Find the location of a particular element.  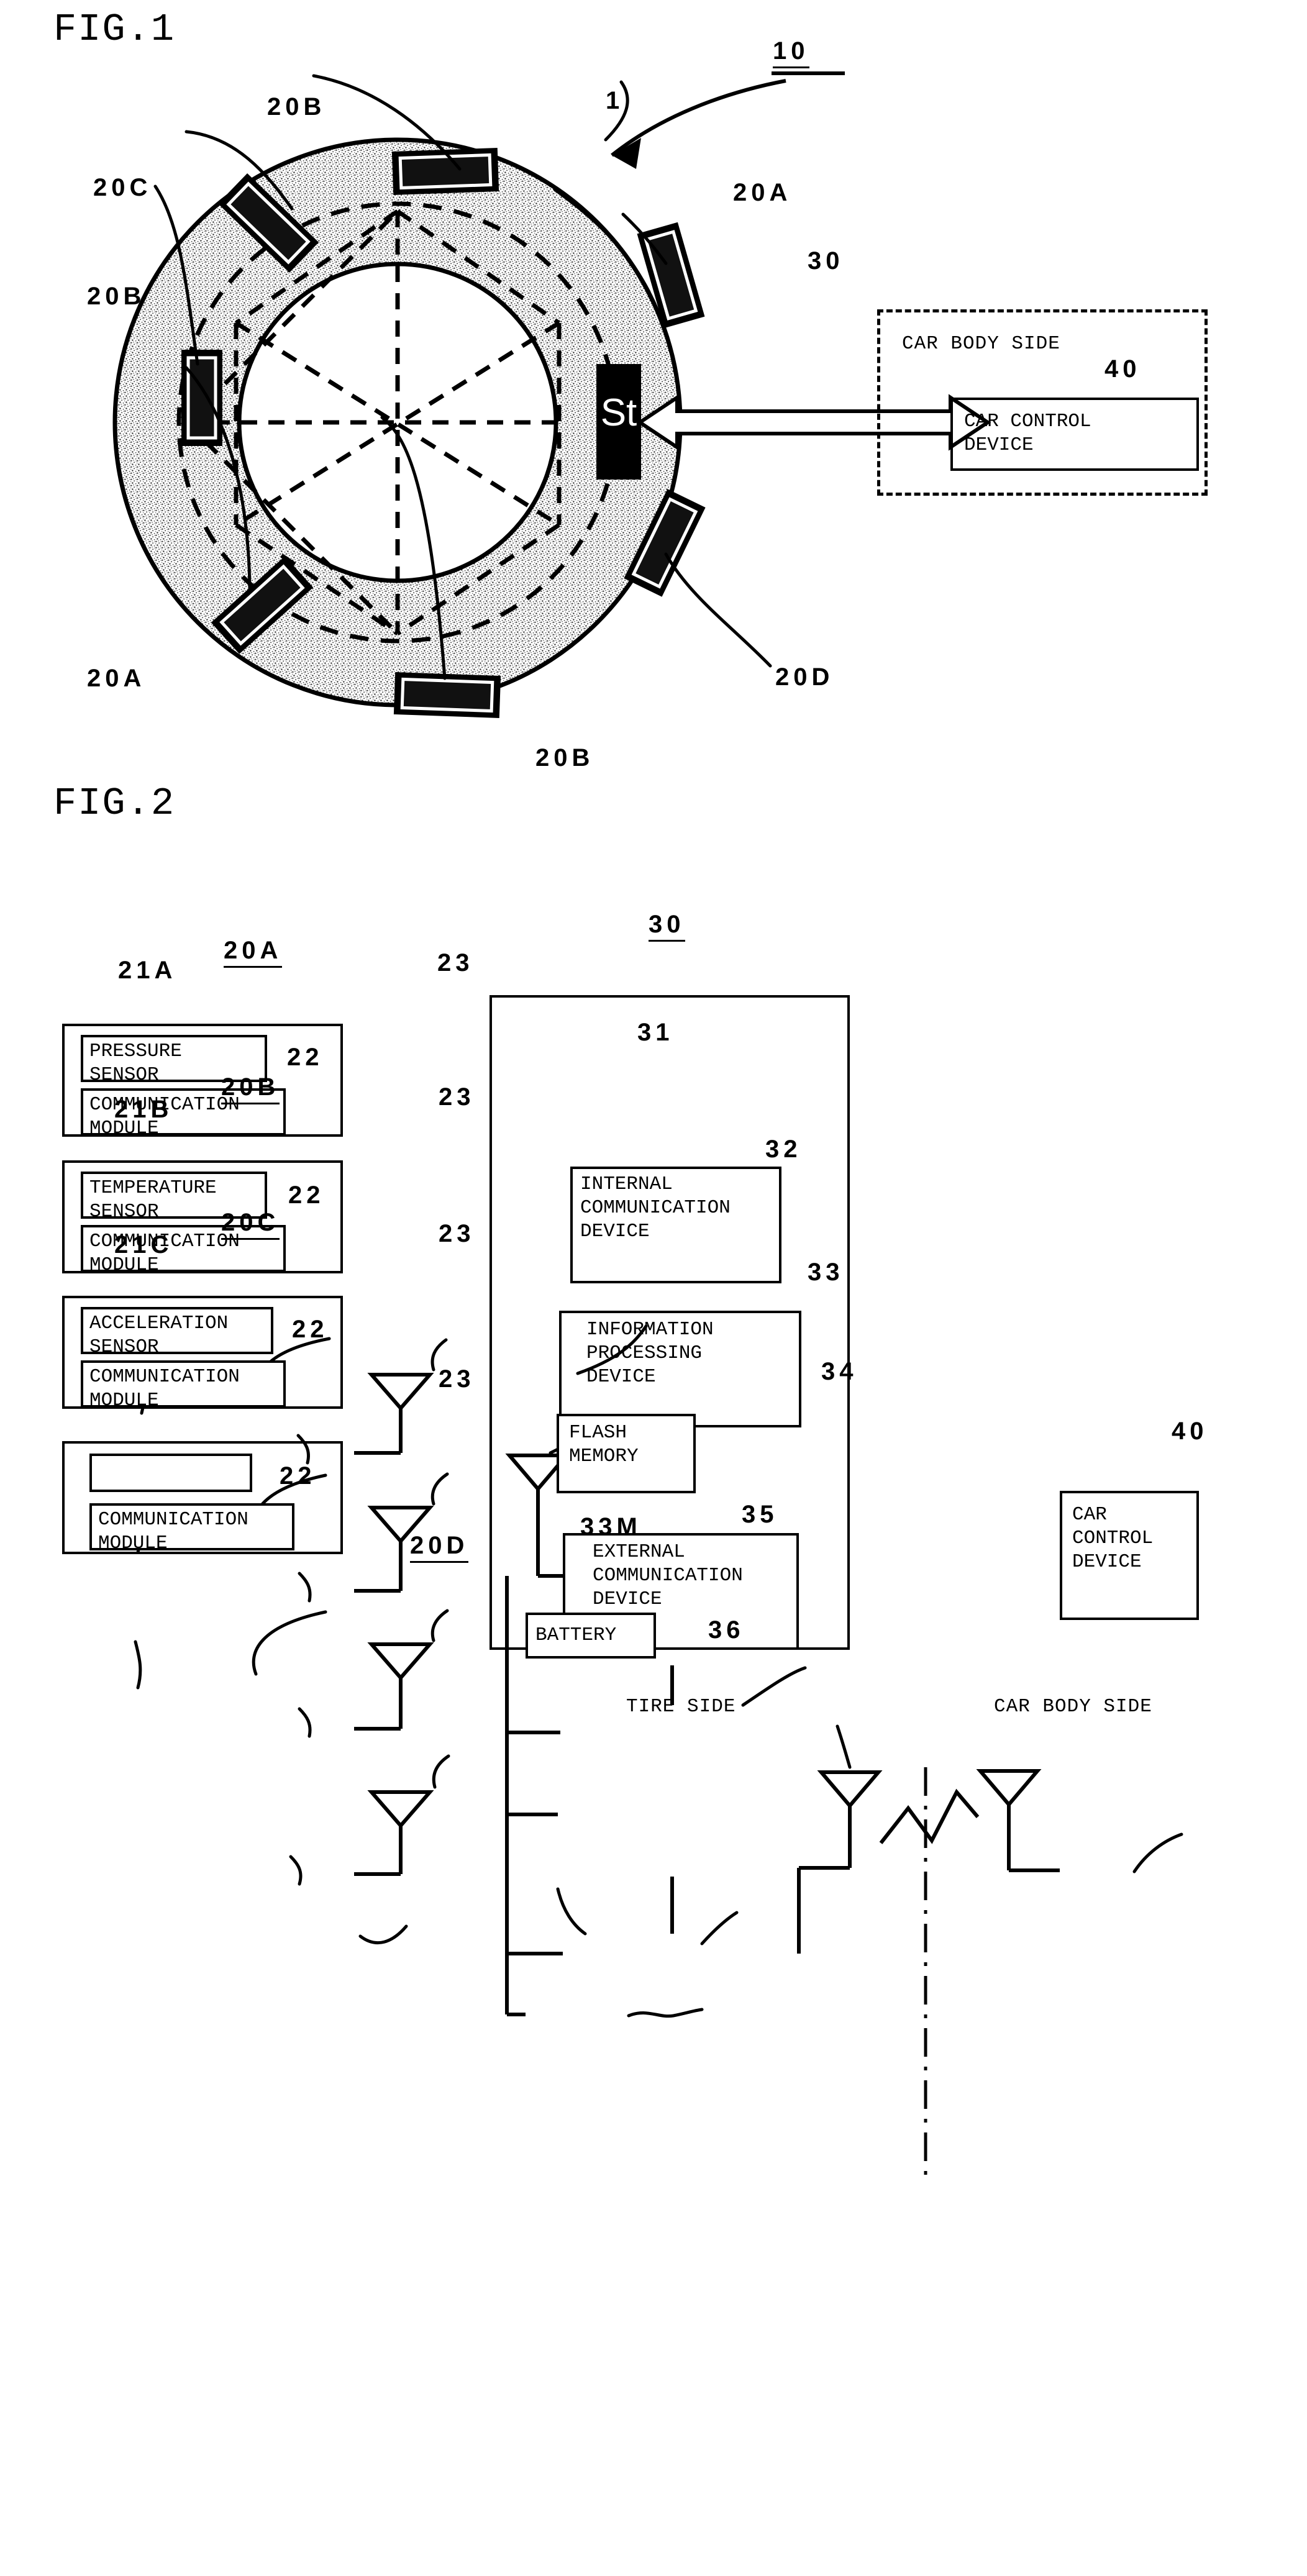

comm-module-box-d: COMMUNICATION MODULE is located at coordinates (191, 1528).